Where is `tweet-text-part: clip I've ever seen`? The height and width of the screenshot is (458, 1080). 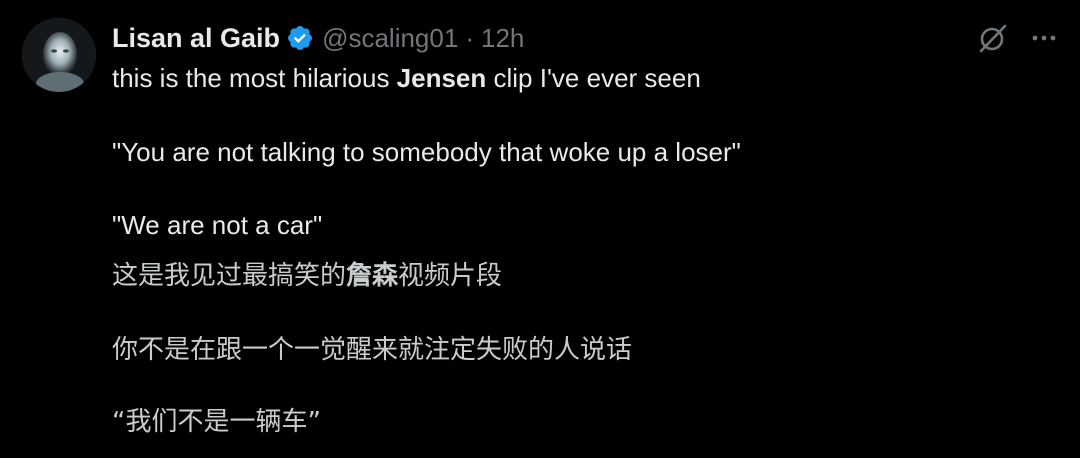
tweet-text-part: clip I've ever seen is located at coordinates (593, 78).